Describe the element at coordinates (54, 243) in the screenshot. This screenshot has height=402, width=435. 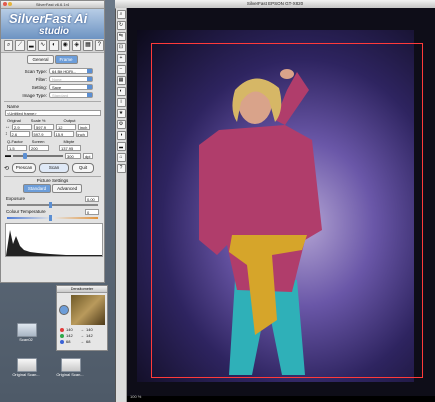
I see `histogram-graph` at that location.